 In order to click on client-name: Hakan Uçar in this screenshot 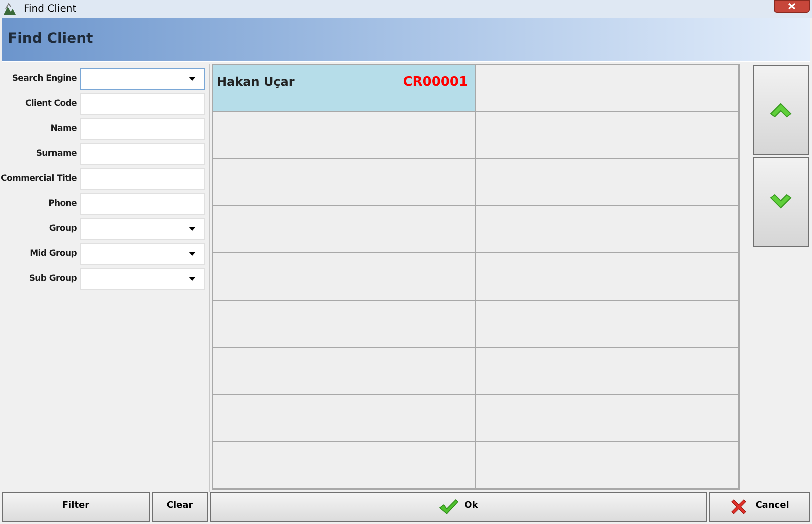, I will do `click(256, 82)`.